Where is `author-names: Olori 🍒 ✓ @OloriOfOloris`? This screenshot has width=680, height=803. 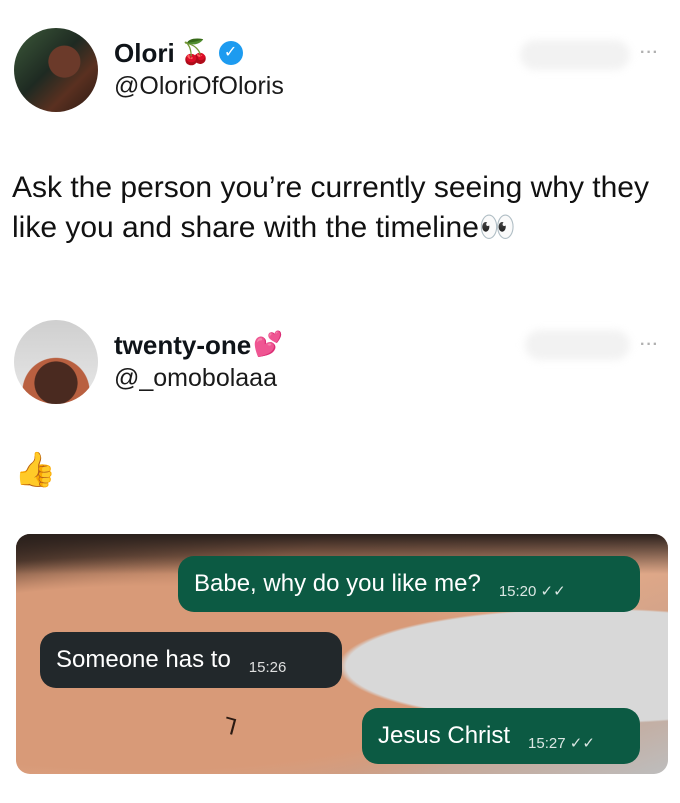 author-names: Olori 🍒 ✓ @OloriOfOloris is located at coordinates (199, 70).